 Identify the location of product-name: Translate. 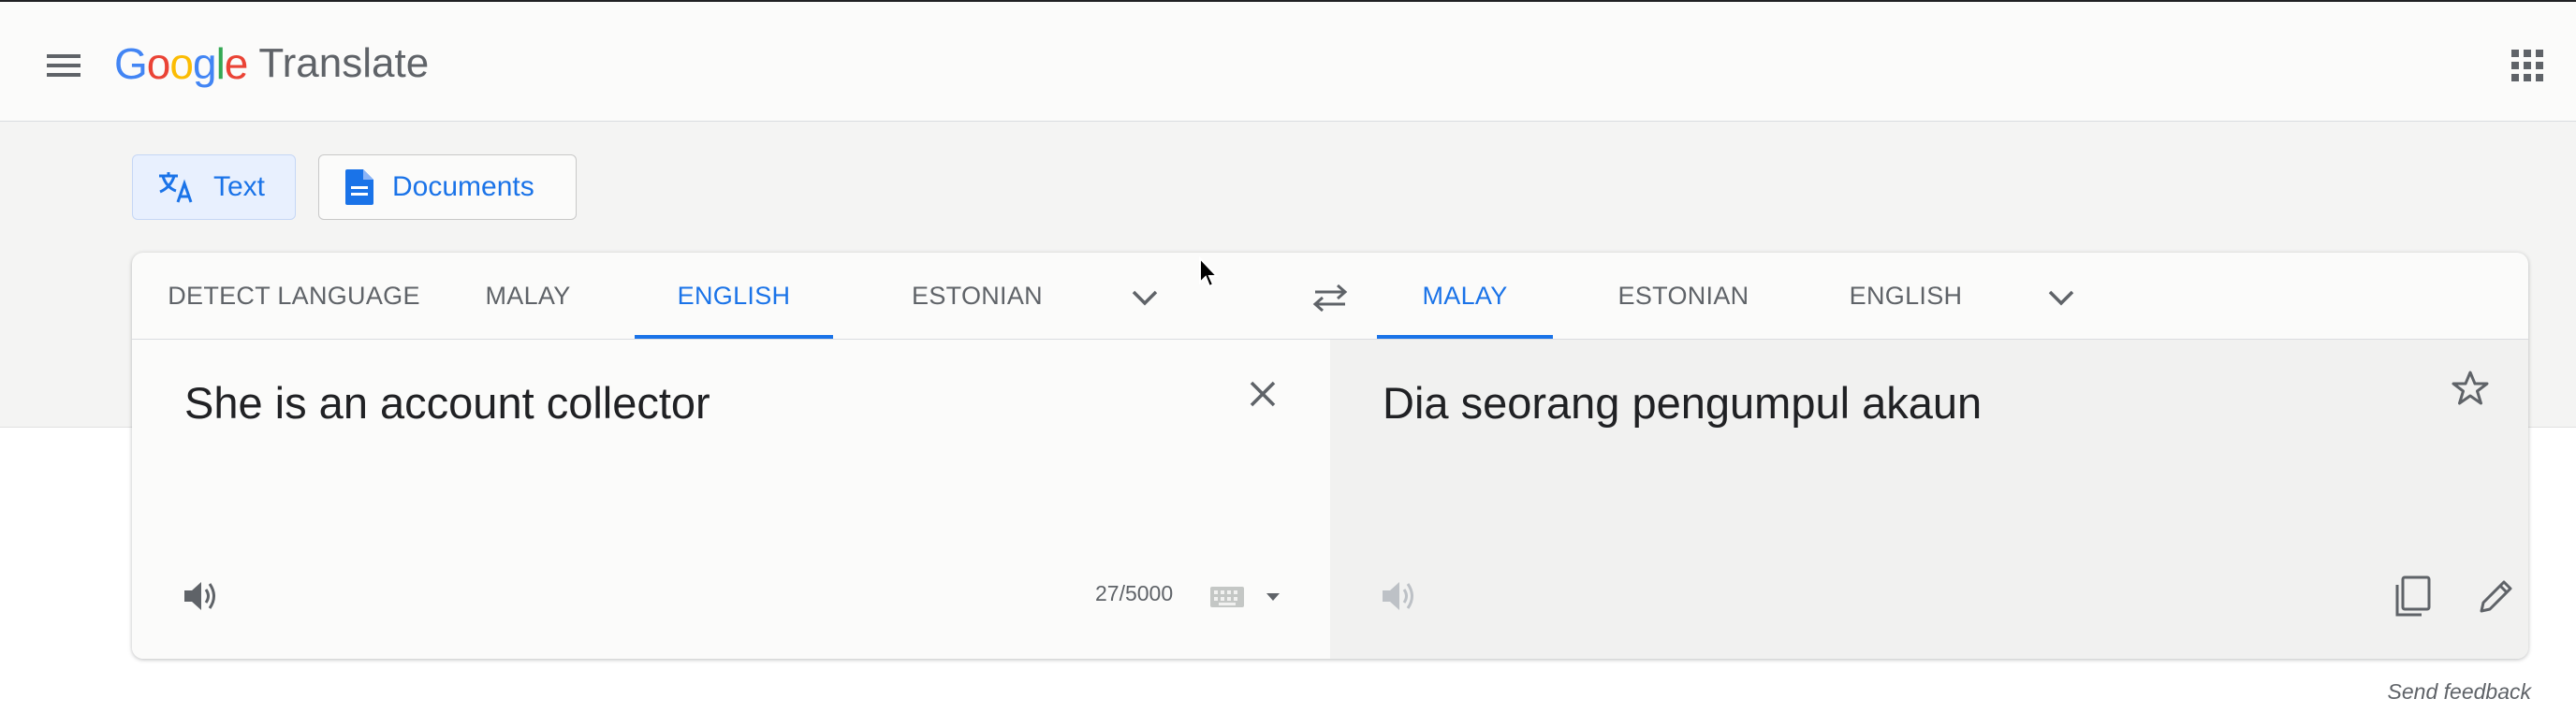
(344, 63).